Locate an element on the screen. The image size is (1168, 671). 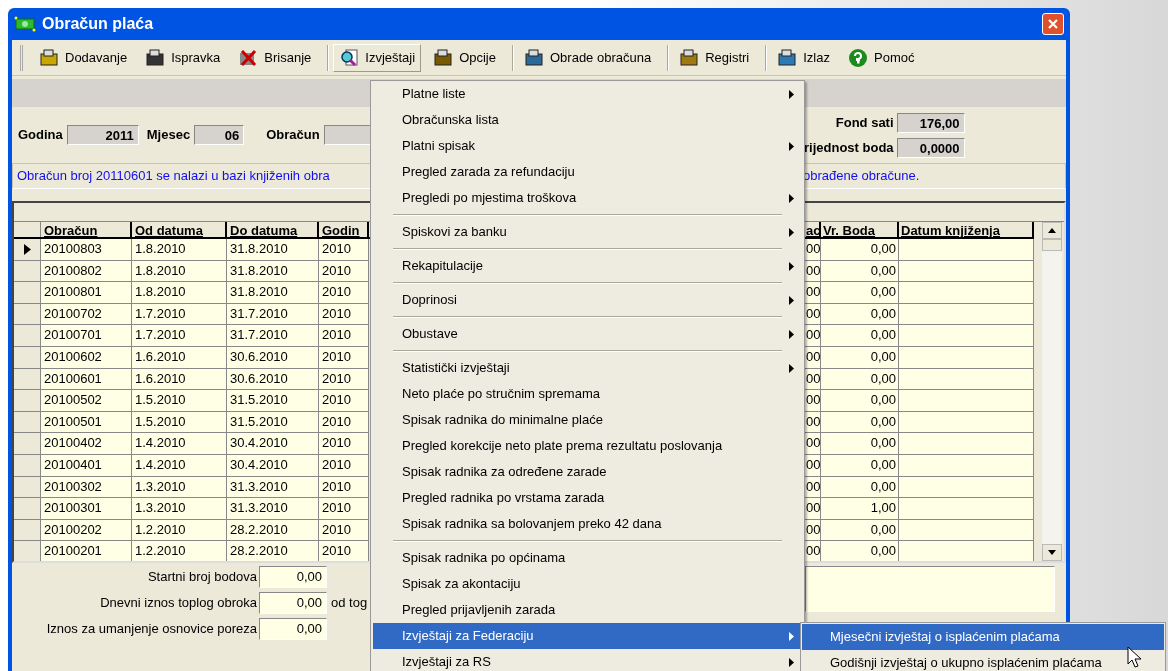
toolbar-button: Brisanje is located at coordinates (275, 57).